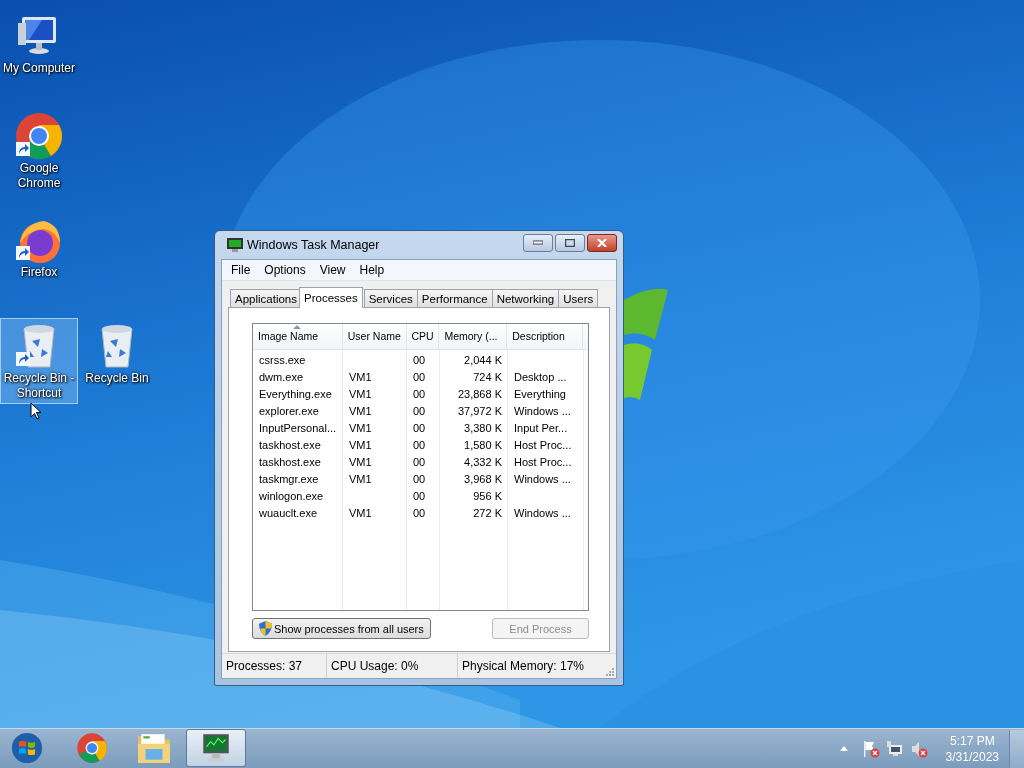 The width and height of the screenshot is (1024, 768). Describe the element at coordinates (483, 359) in the screenshot. I see `table-cell: 2,044 K` at that location.